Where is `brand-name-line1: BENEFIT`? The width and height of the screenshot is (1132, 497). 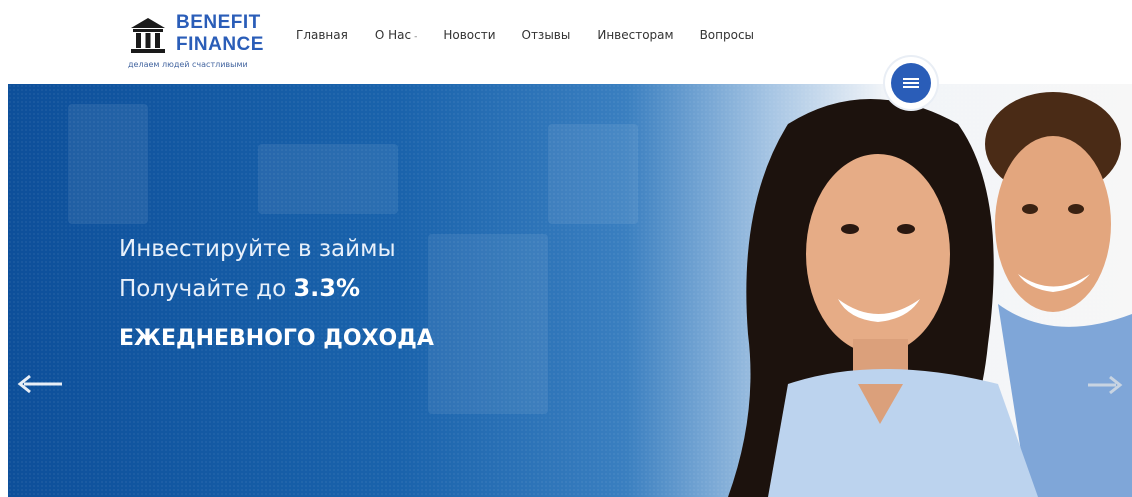 brand-name-line1: BENEFIT is located at coordinates (218, 22).